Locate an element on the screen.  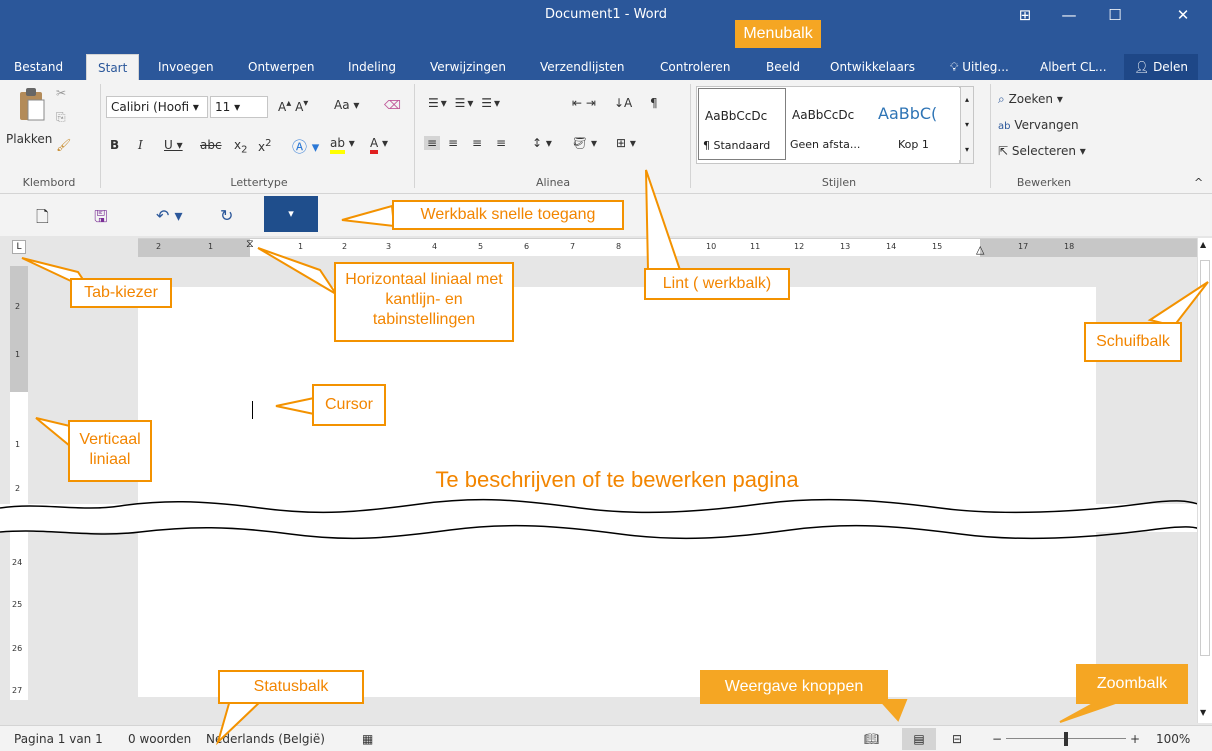
ruler-number: 3 is located at coordinates (389, 246).